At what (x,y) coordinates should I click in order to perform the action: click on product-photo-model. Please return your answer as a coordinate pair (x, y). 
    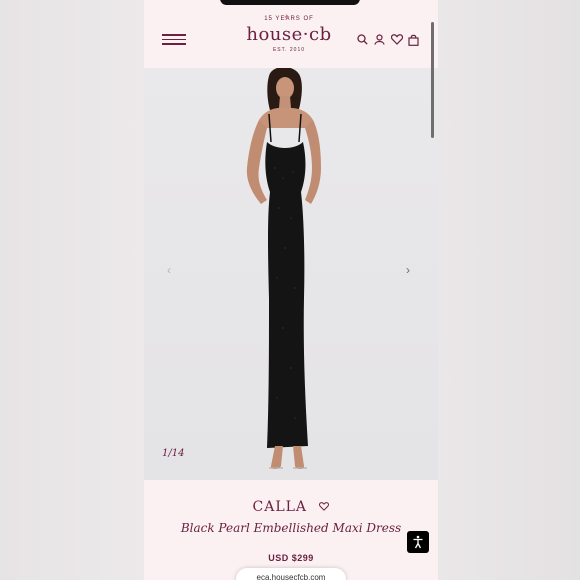
    Looking at the image, I should click on (283, 268).